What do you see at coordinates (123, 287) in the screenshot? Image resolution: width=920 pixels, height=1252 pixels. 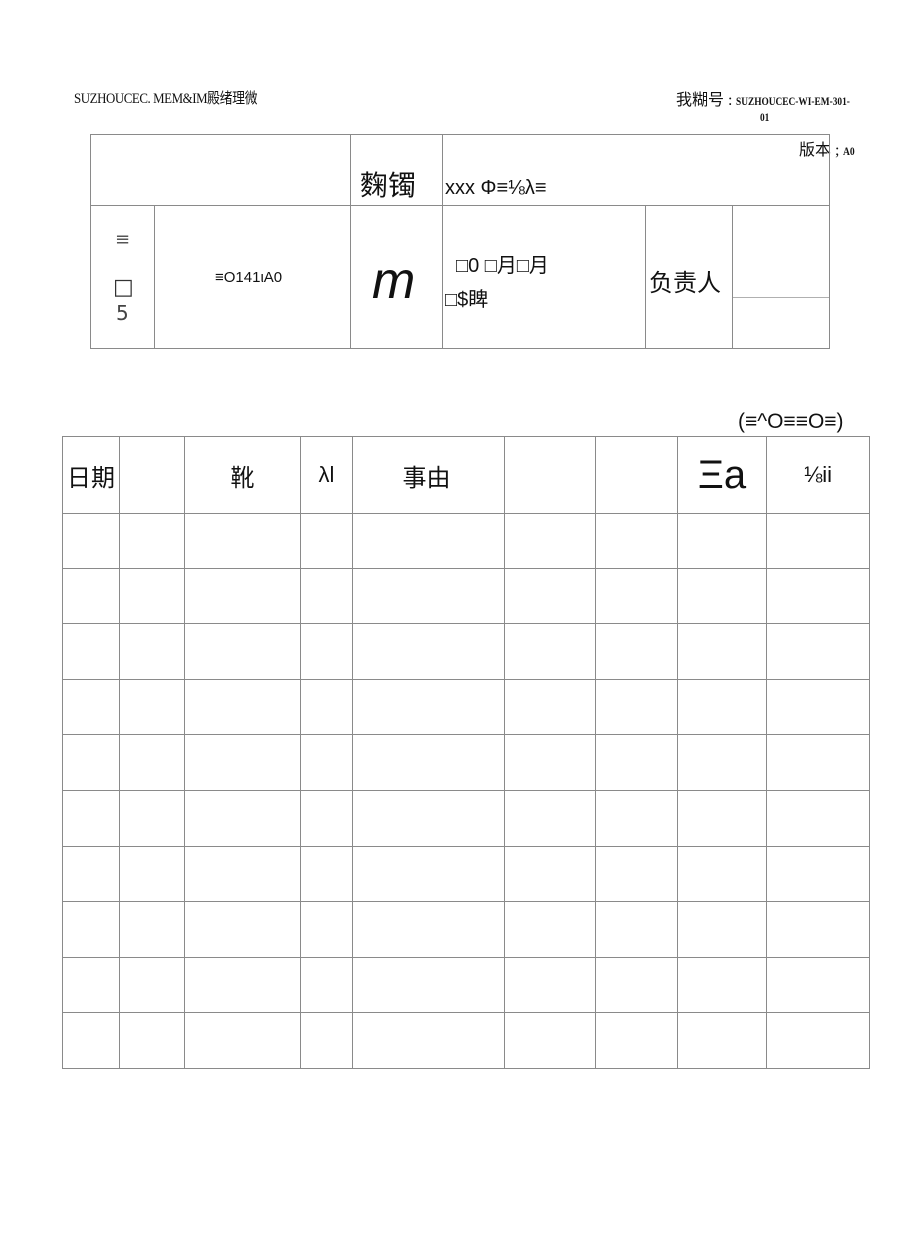 I see `info-row2-col1-mid: □` at bounding box center [123, 287].